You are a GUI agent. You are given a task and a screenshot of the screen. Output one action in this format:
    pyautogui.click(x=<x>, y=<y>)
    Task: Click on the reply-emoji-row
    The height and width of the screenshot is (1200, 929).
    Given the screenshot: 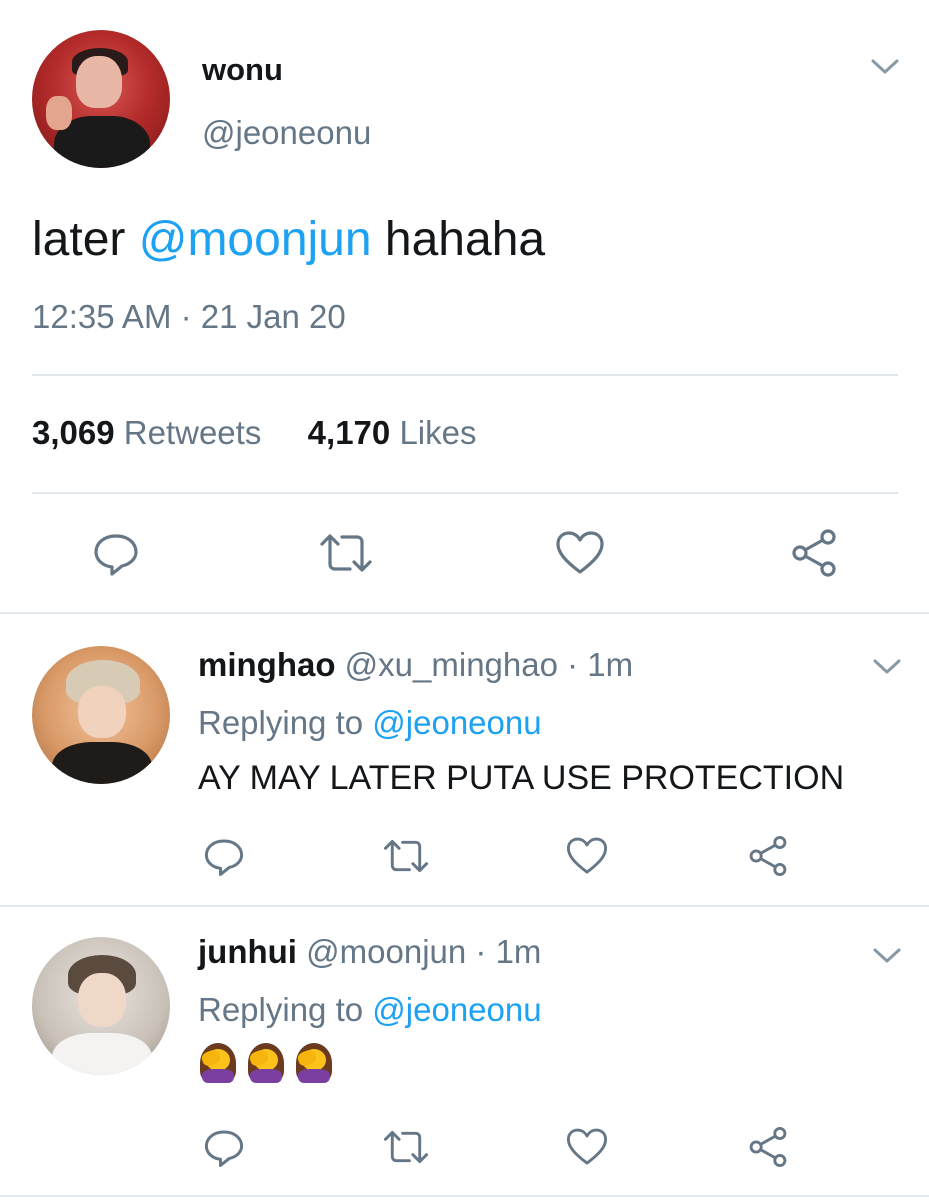 What is the action you would take?
    pyautogui.click(x=266, y=1063)
    